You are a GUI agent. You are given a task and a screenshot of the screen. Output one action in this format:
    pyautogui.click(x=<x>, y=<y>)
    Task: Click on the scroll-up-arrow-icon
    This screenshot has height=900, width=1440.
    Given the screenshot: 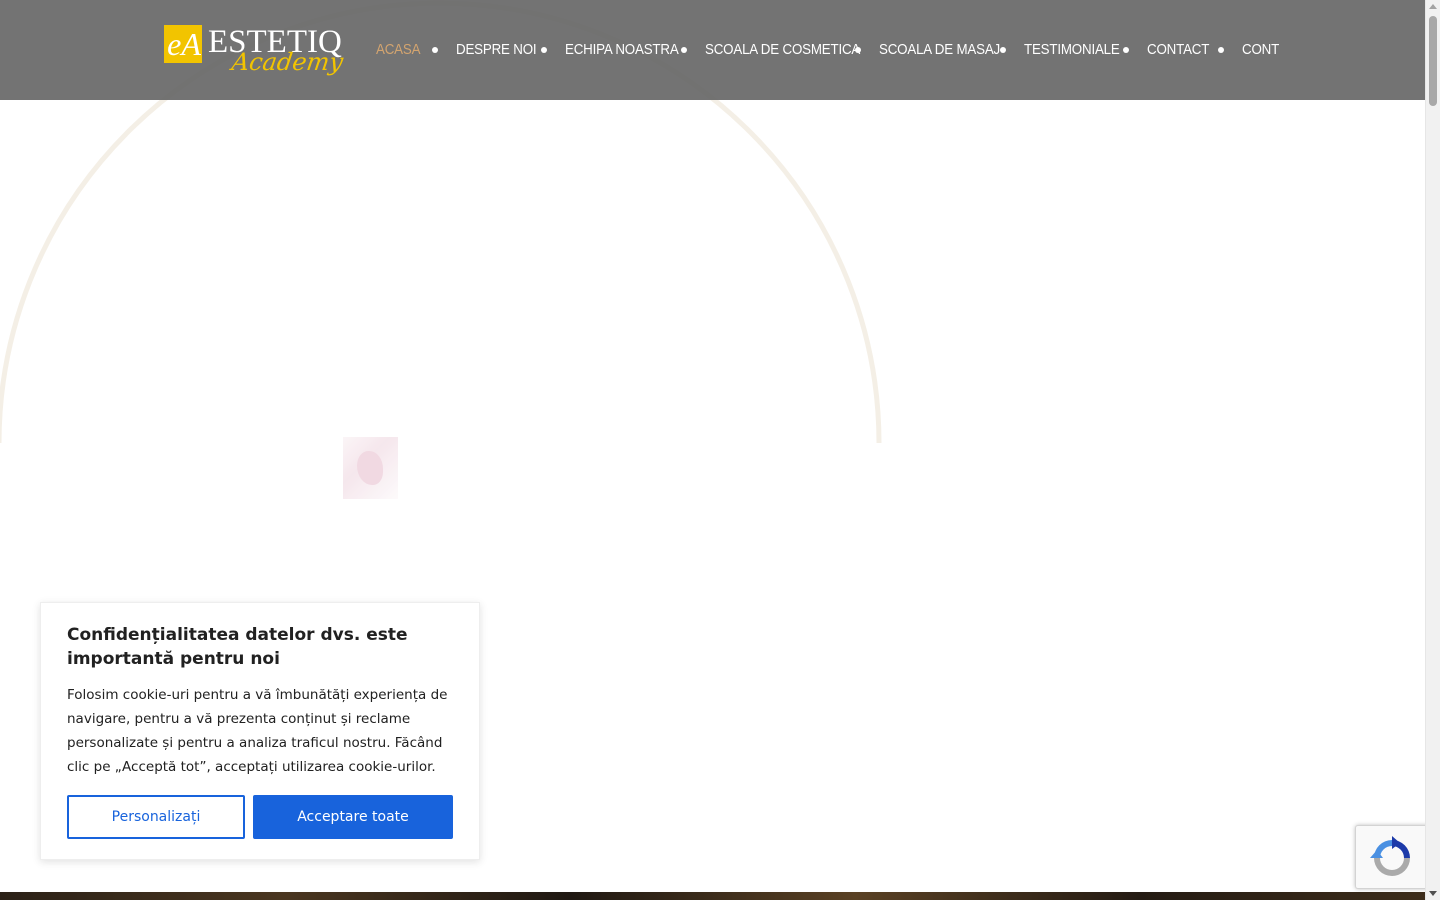 What is the action you would take?
    pyautogui.click(x=1433, y=6)
    